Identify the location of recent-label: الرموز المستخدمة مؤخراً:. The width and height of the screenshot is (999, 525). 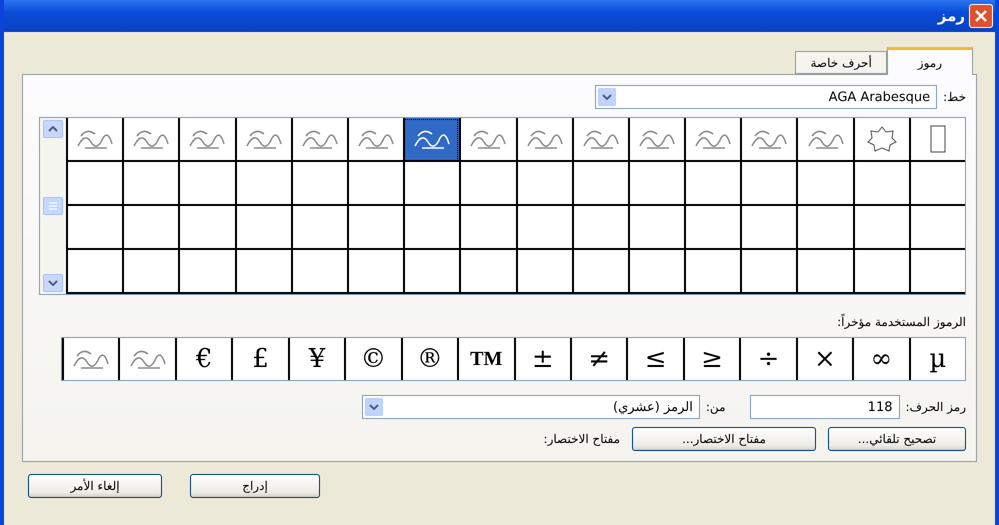
(901, 322).